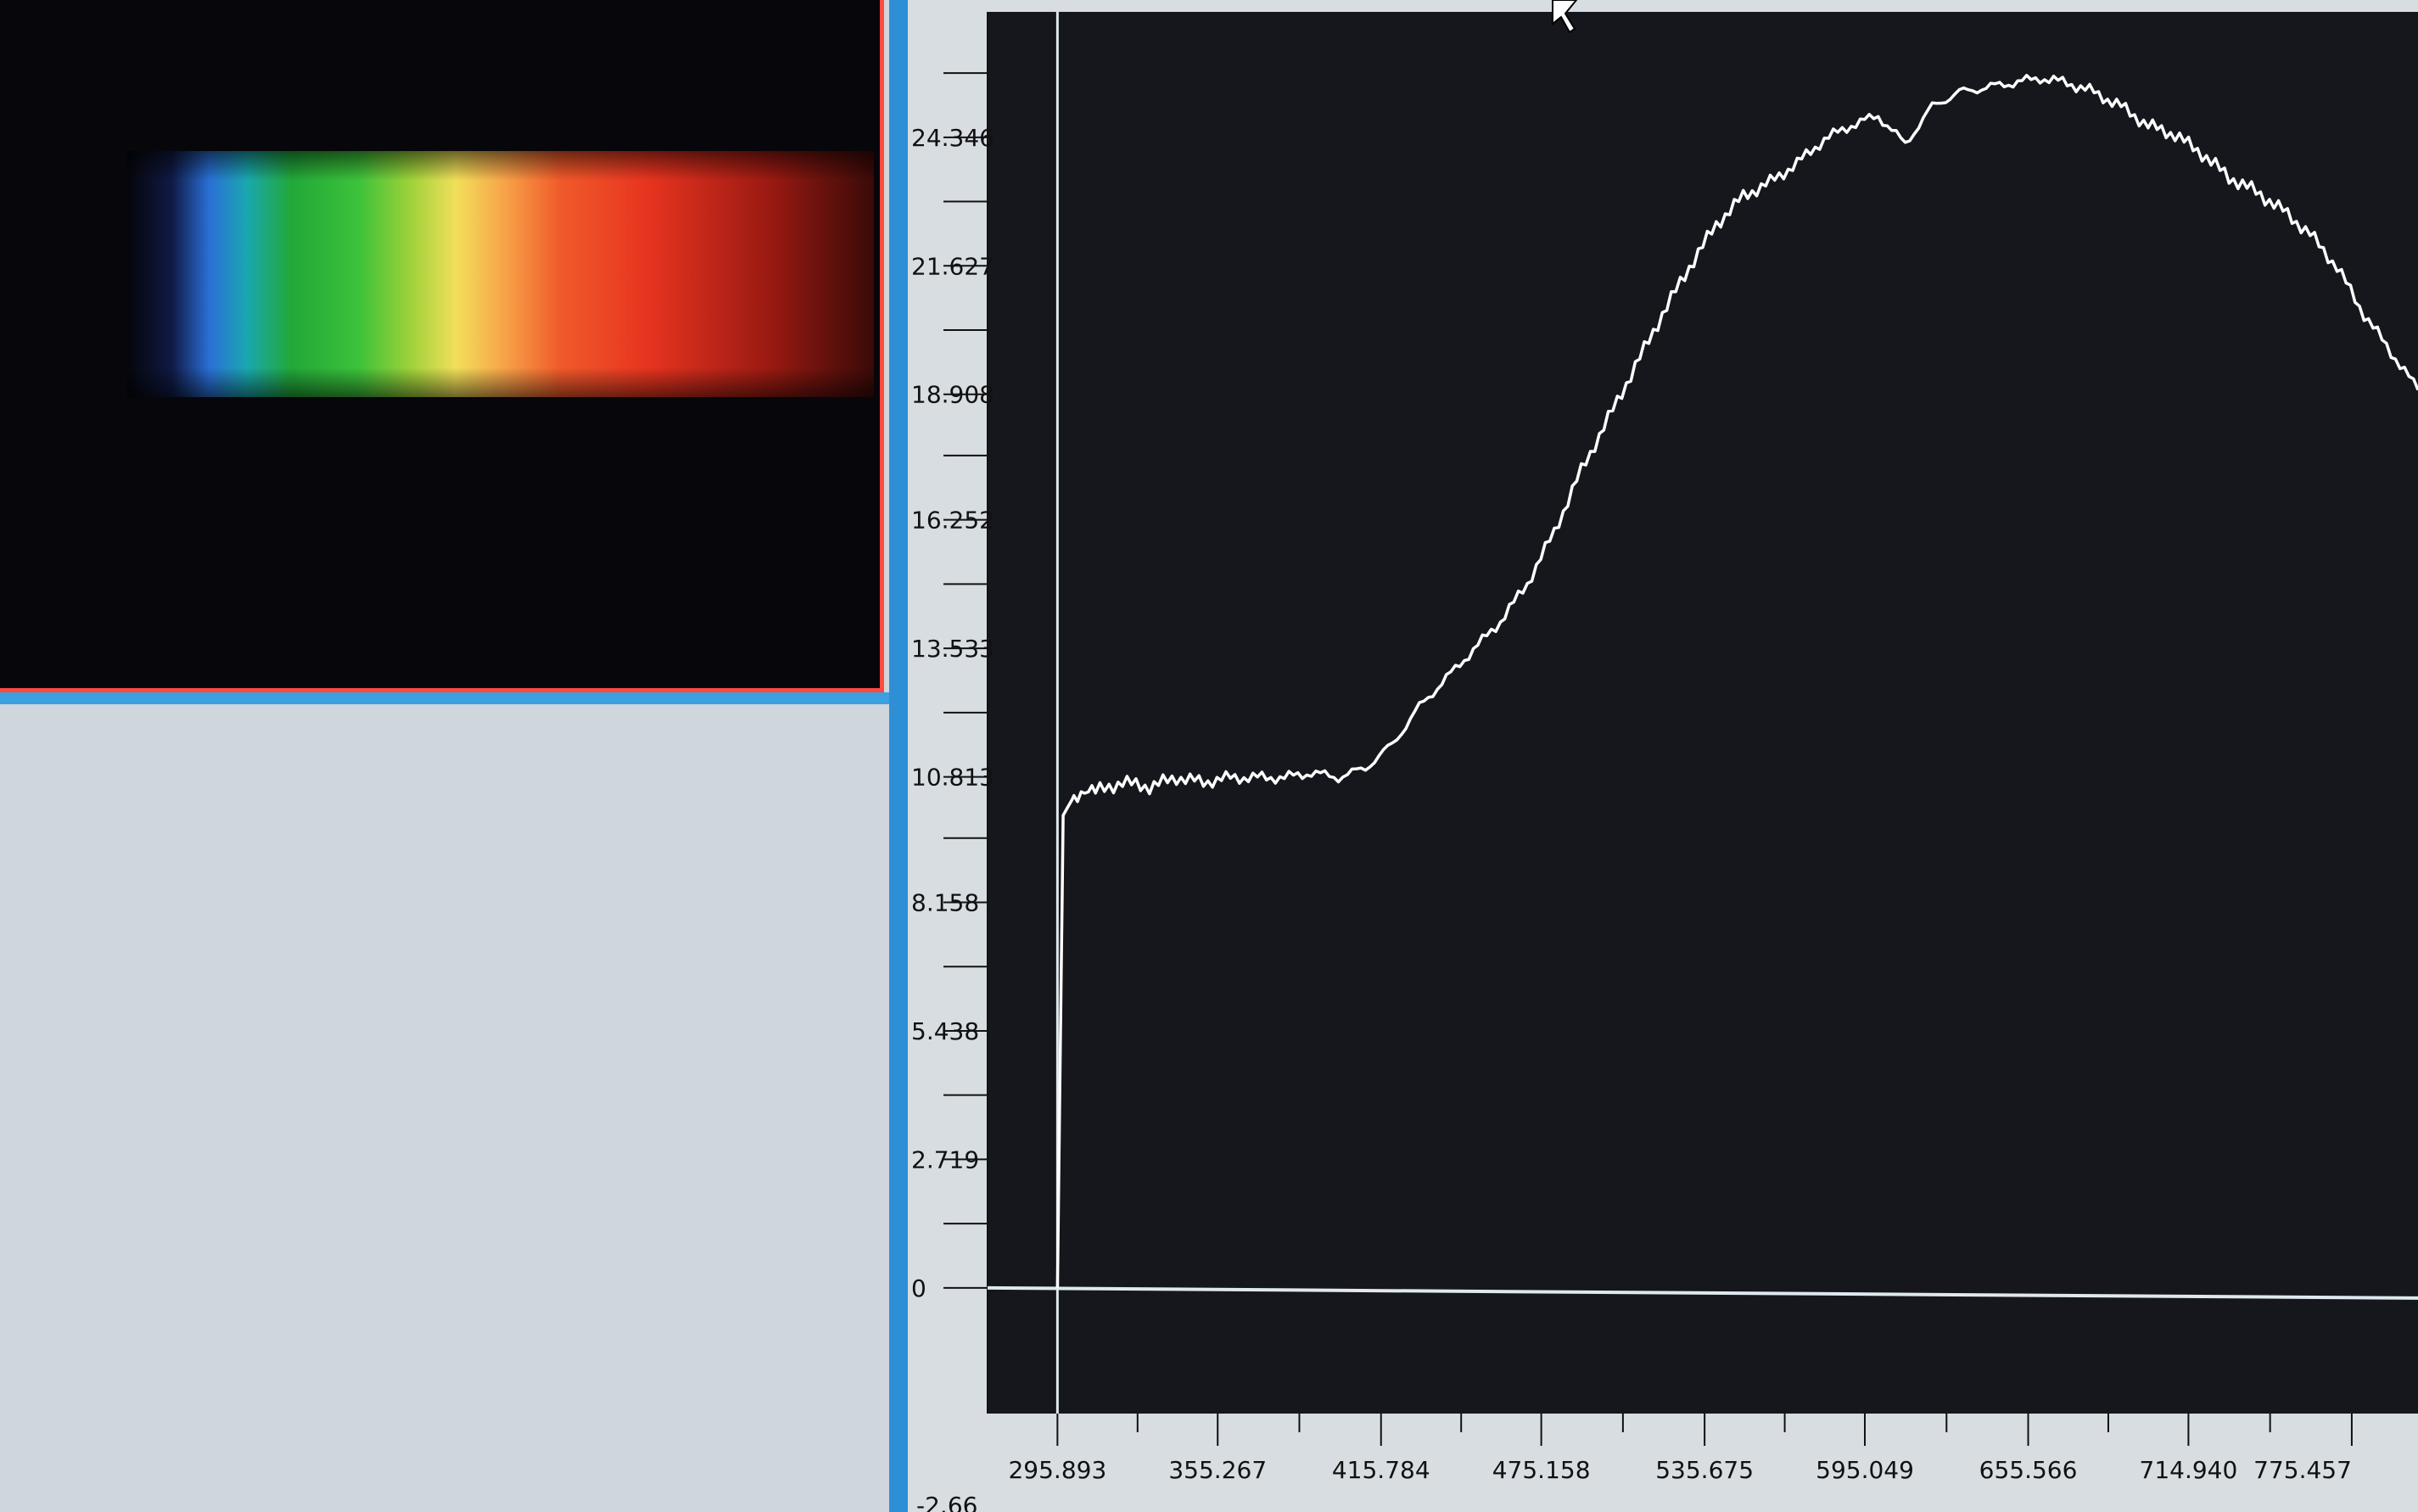  I want to click on x-tick-label: 595.049, so click(1865, 1470).